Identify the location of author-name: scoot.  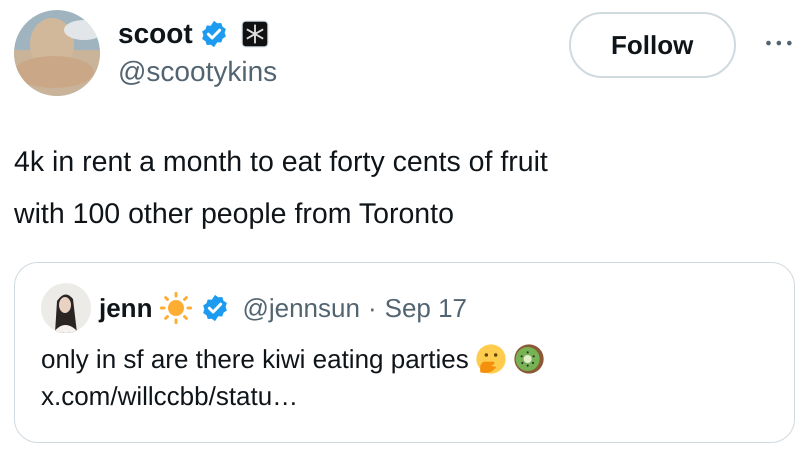
(155, 34).